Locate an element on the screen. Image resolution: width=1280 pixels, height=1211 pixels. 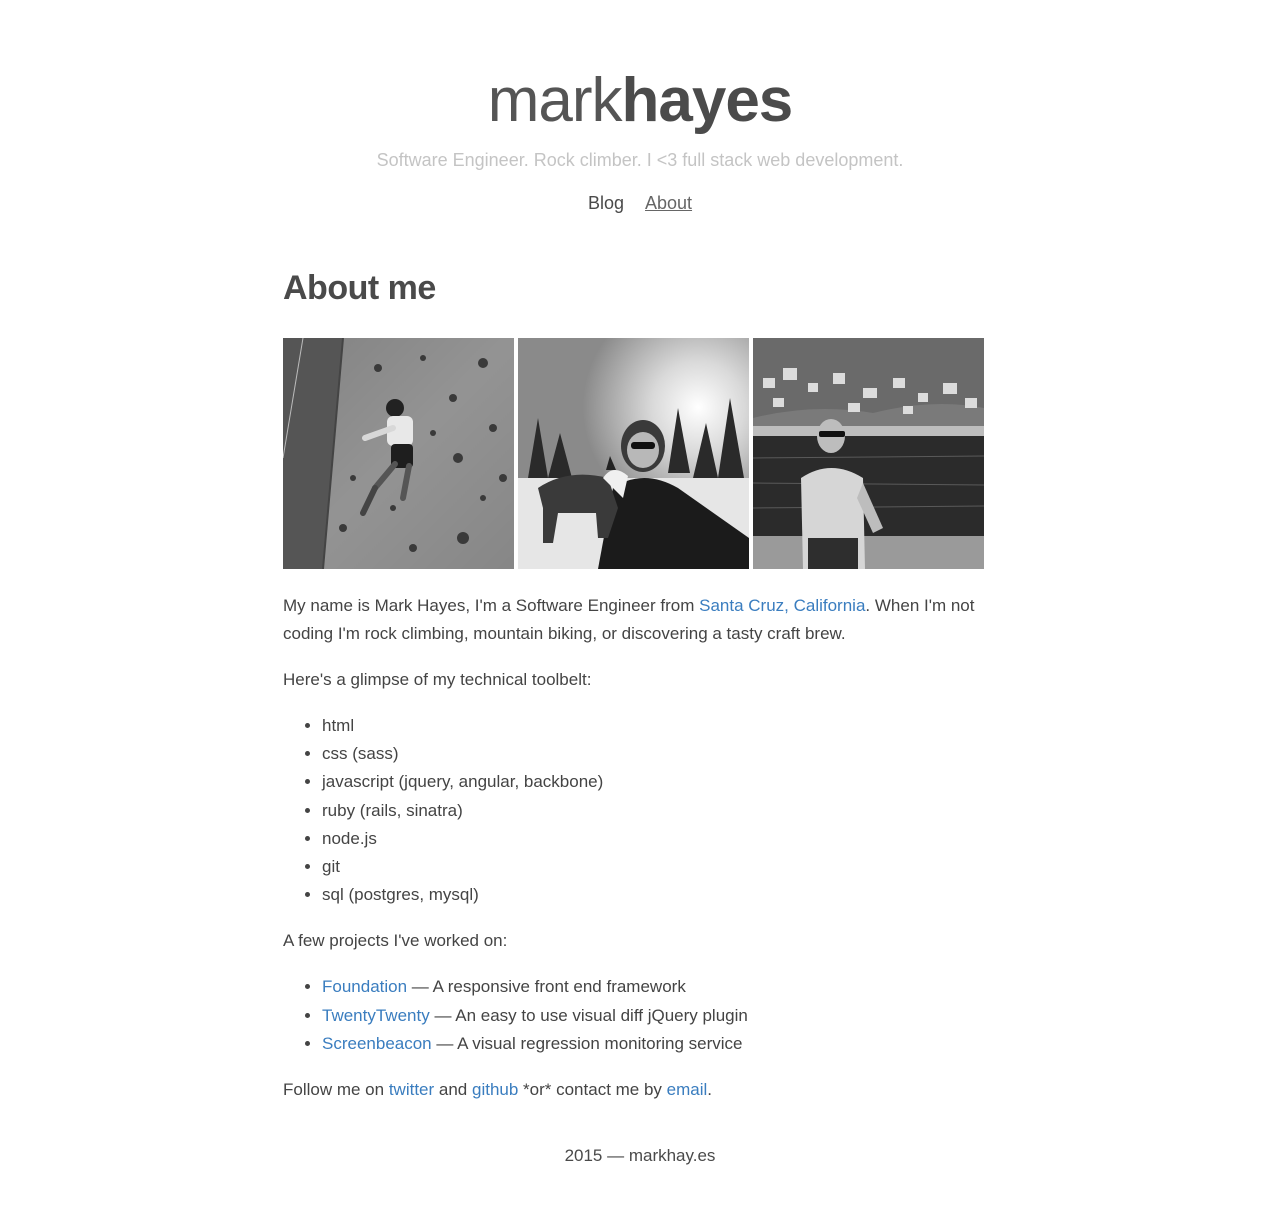
list-item: css (sass) is located at coordinates (653, 754).